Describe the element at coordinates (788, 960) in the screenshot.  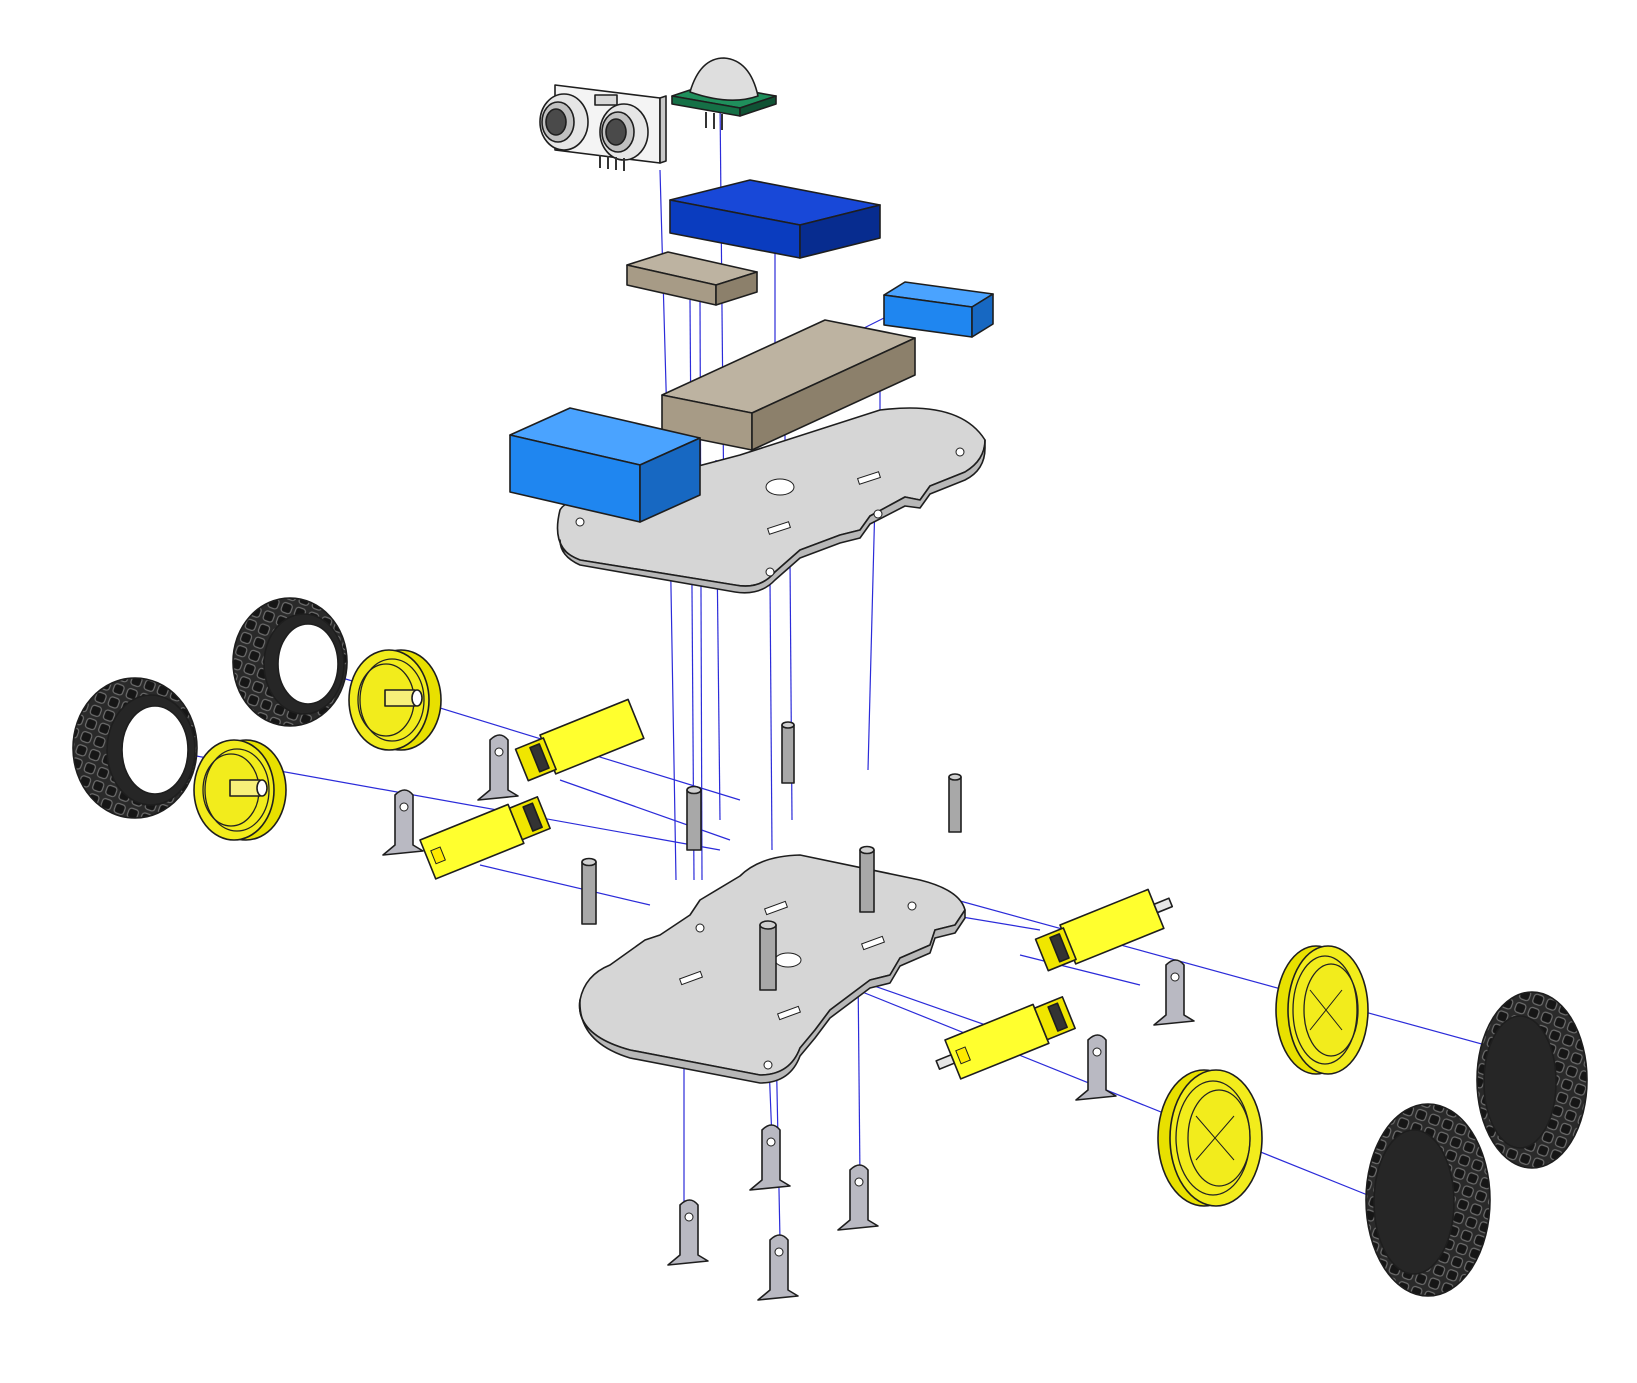
I see `lower-plate-hole` at that location.